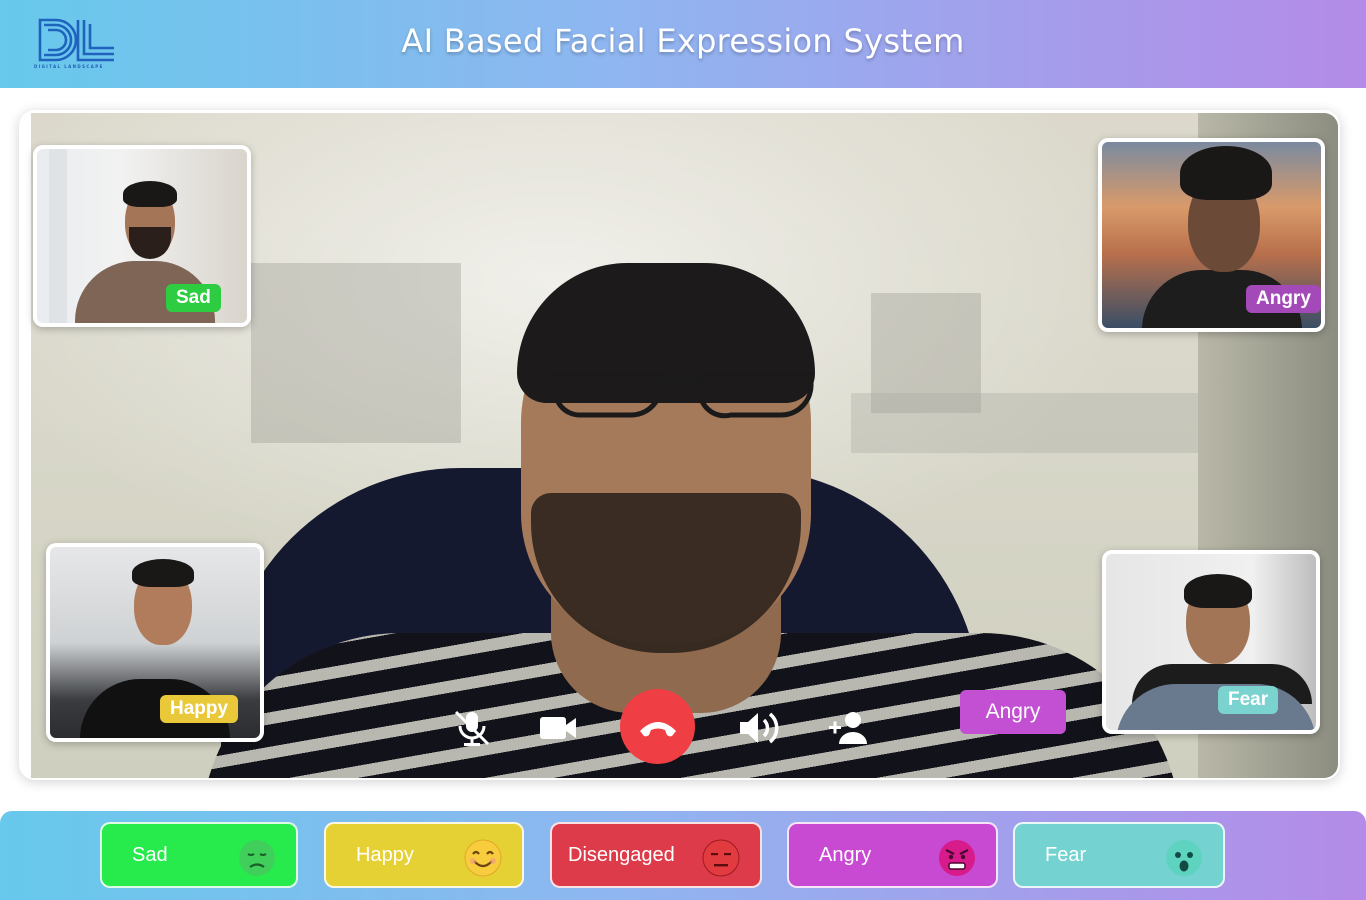  What do you see at coordinates (849, 728) in the screenshot?
I see `add-person-icon` at bounding box center [849, 728].